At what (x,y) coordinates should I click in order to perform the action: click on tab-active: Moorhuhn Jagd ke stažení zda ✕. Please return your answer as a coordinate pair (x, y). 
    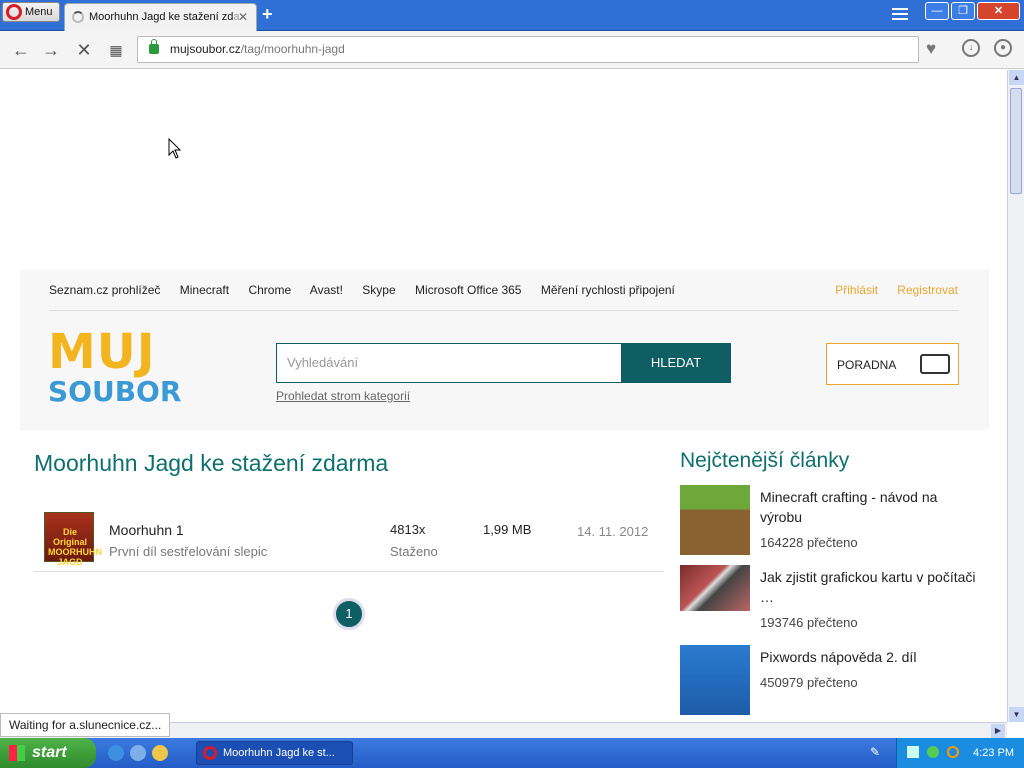
    Looking at the image, I should click on (160, 17).